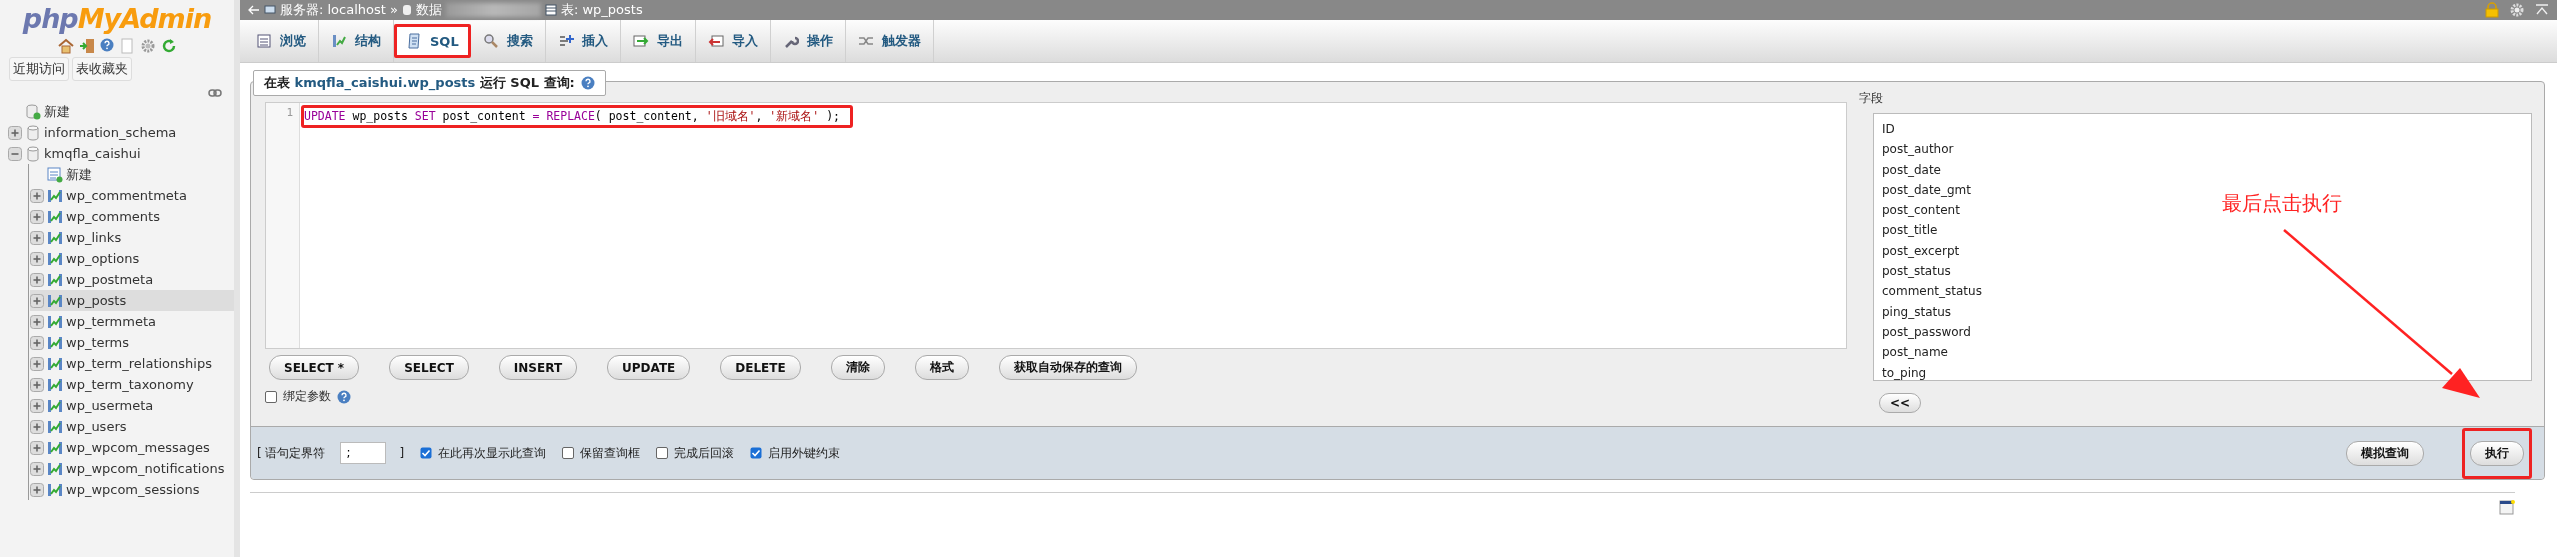  I want to click on field-item: post_title, so click(1910, 233).